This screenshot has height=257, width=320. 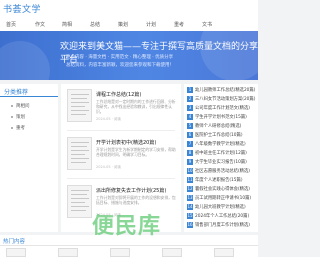 What do you see at coordinates (136, 200) in the screenshot?
I see `article-excerpt: 工作计划是对即将开展的工作的设想和安排，包括目标、措施与进度安排。` at bounding box center [136, 200].